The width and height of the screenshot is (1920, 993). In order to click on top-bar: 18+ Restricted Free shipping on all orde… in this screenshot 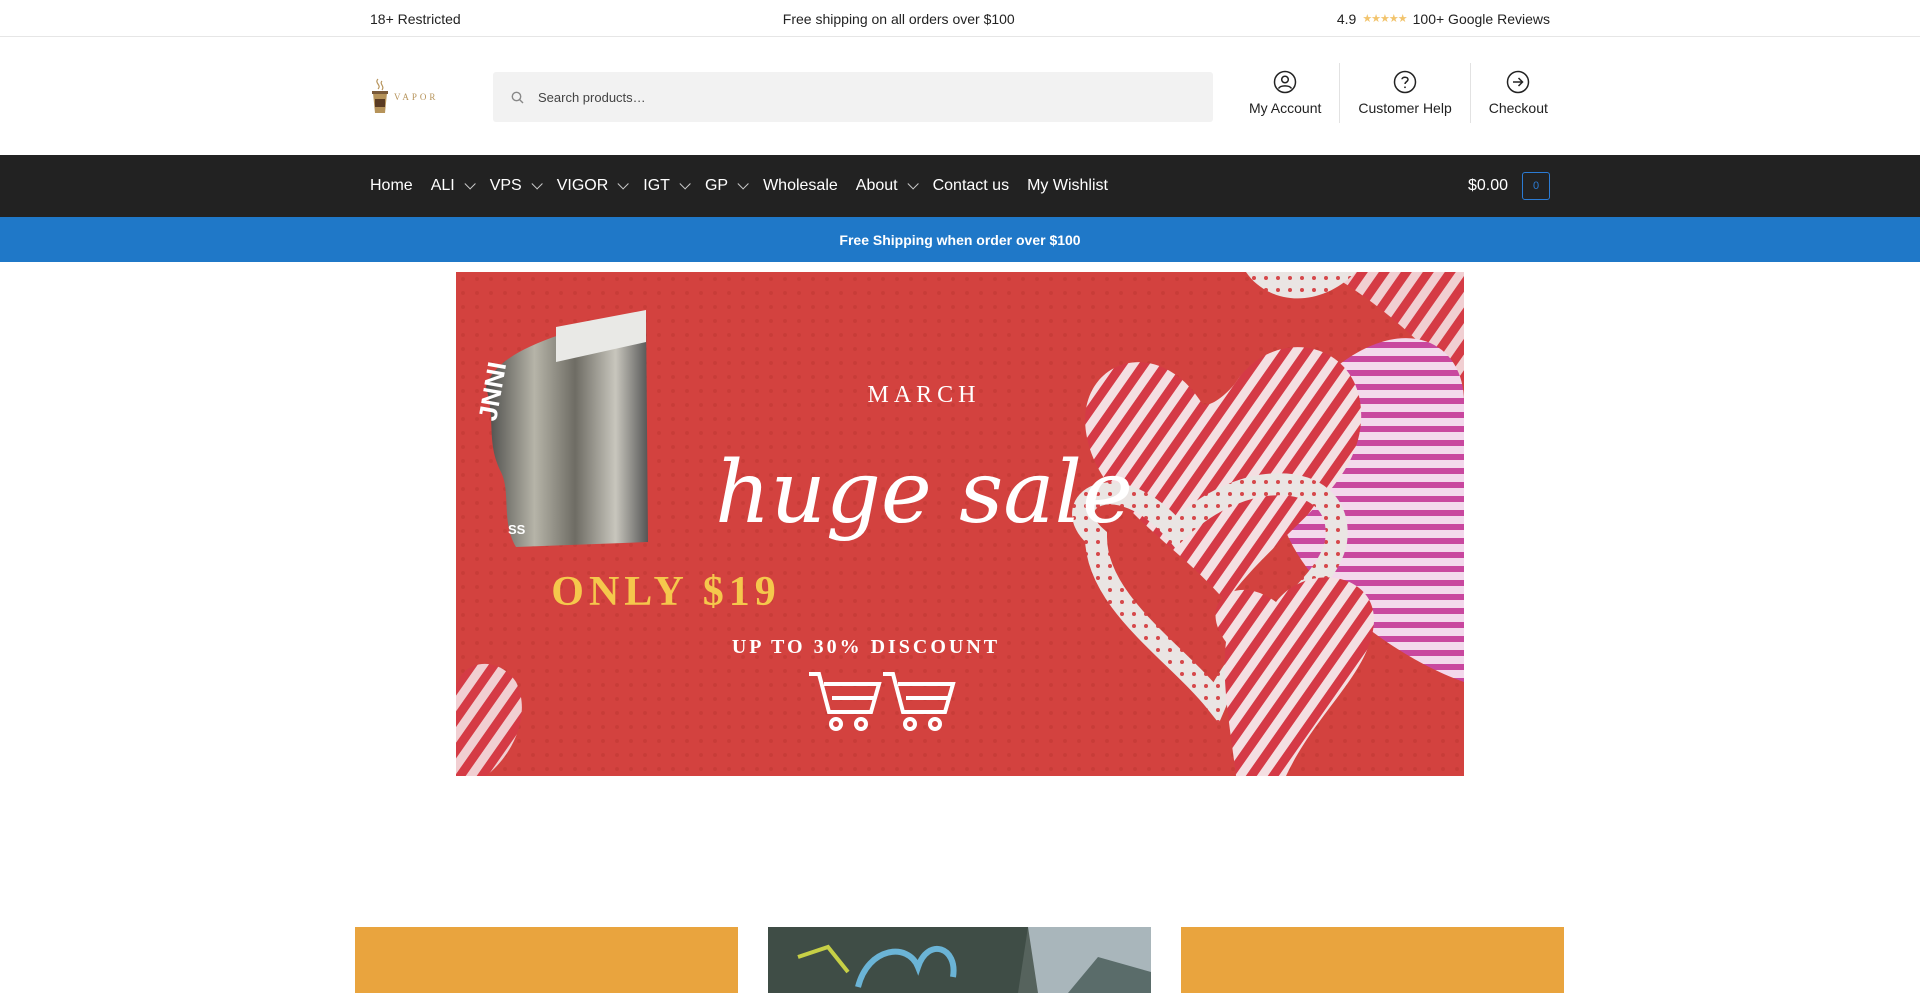, I will do `click(960, 18)`.